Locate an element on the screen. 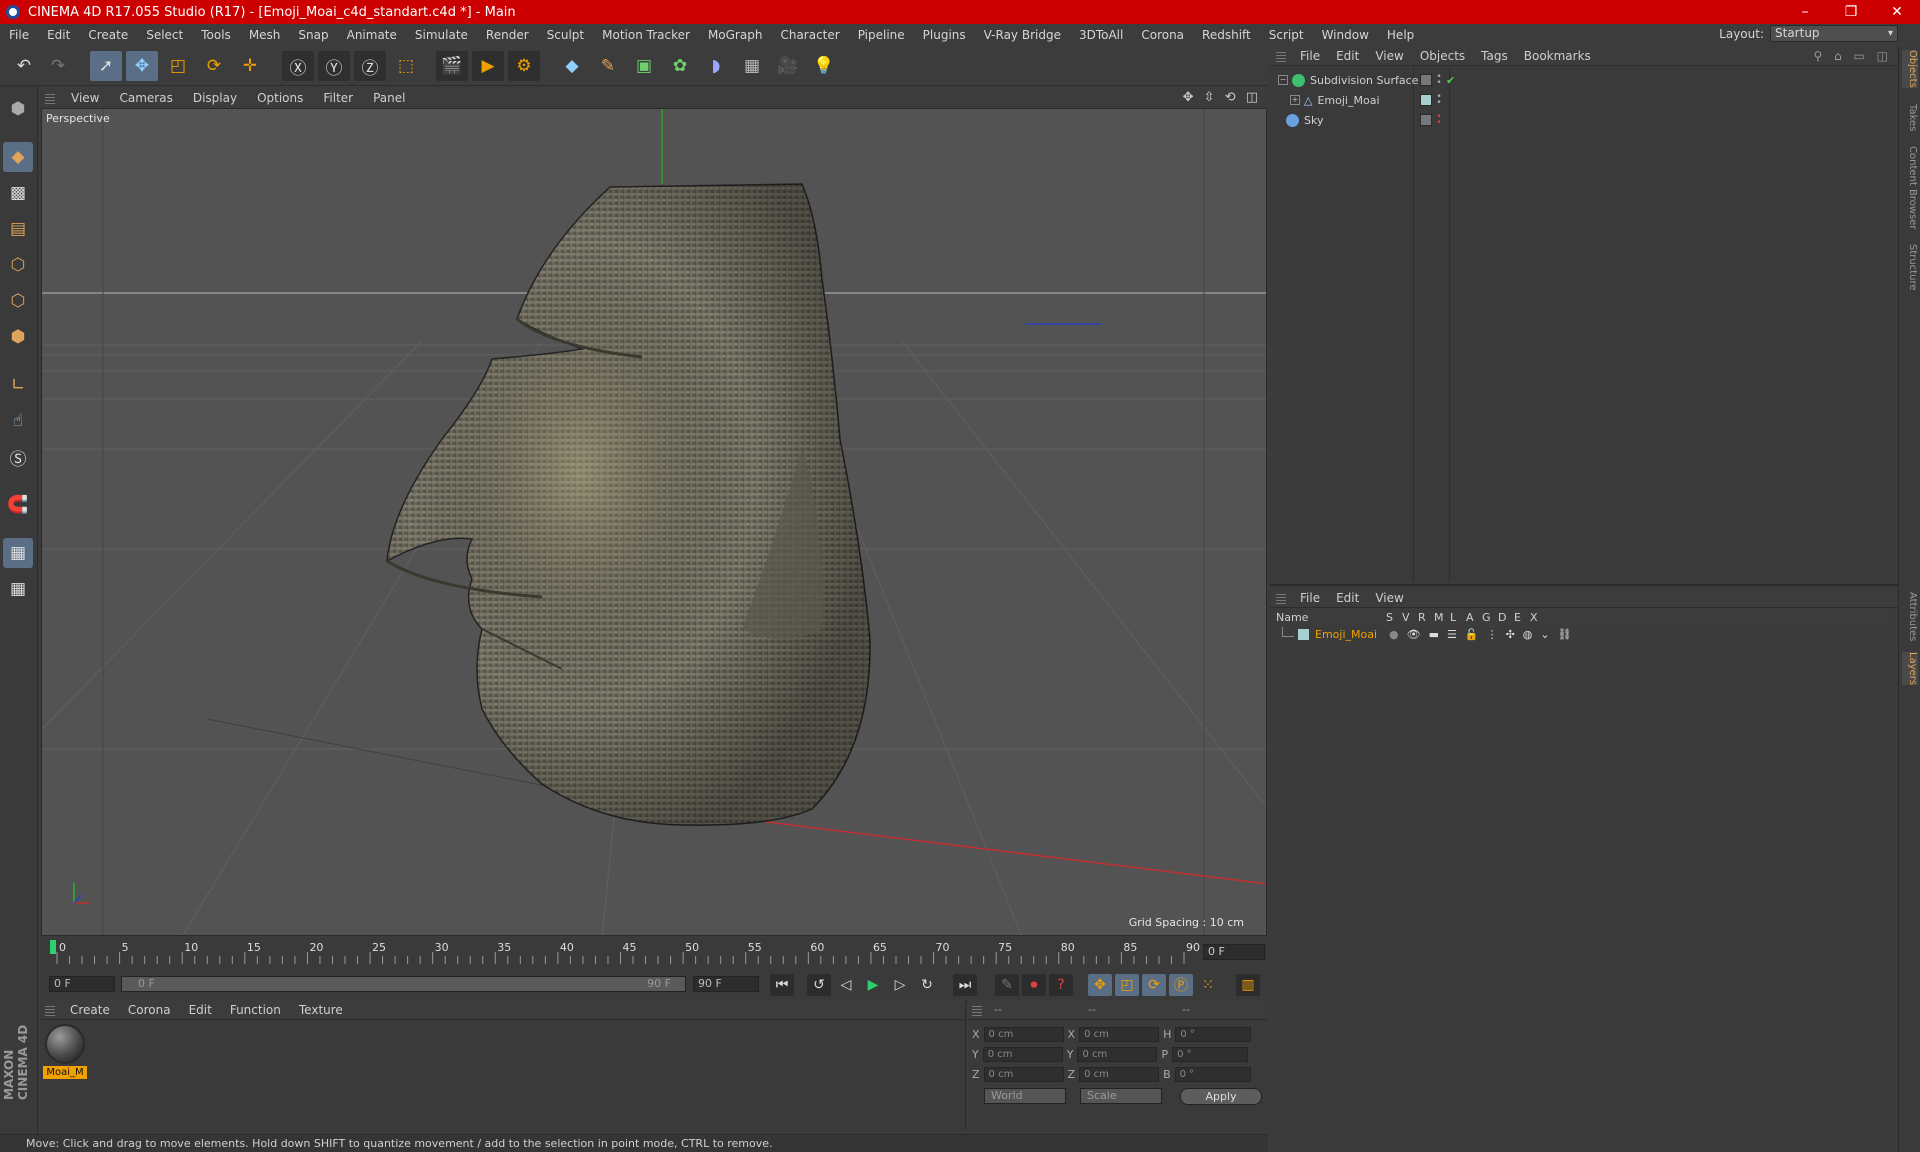 This screenshot has width=1920, height=1152. layer-col-expressions: E is located at coordinates (1517, 617).